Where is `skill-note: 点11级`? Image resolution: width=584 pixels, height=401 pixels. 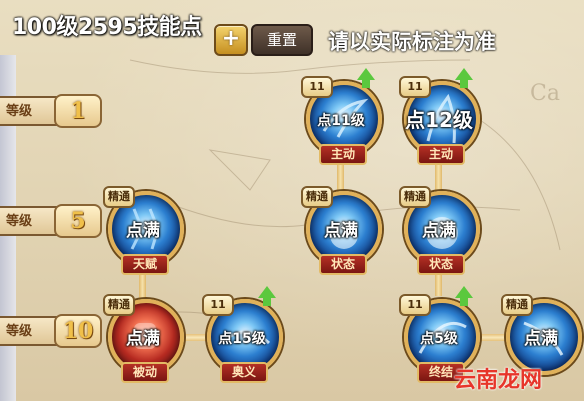
skill-note: 点11级 is located at coordinates (341, 121).